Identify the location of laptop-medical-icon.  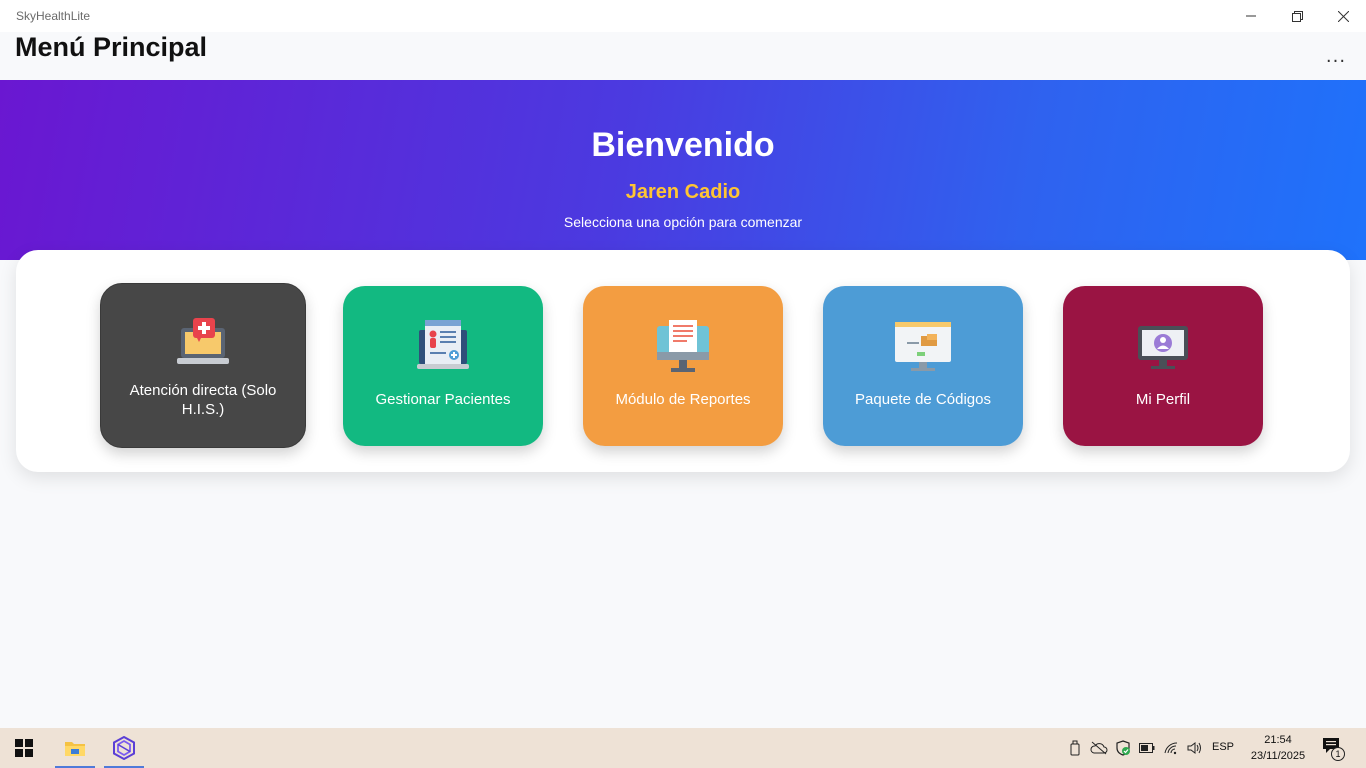
(203, 341).